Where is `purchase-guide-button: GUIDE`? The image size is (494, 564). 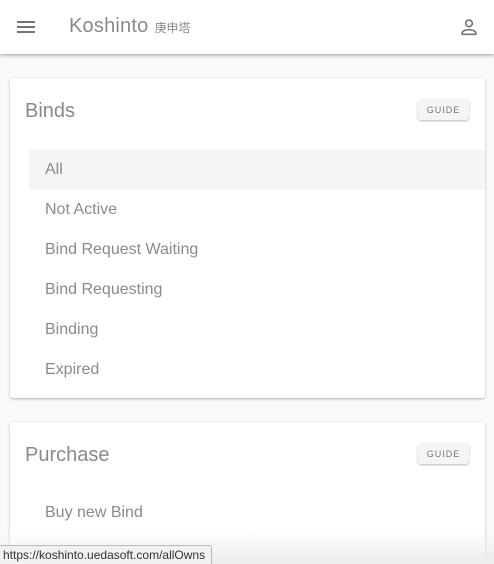
purchase-guide-button: GUIDE is located at coordinates (443, 453).